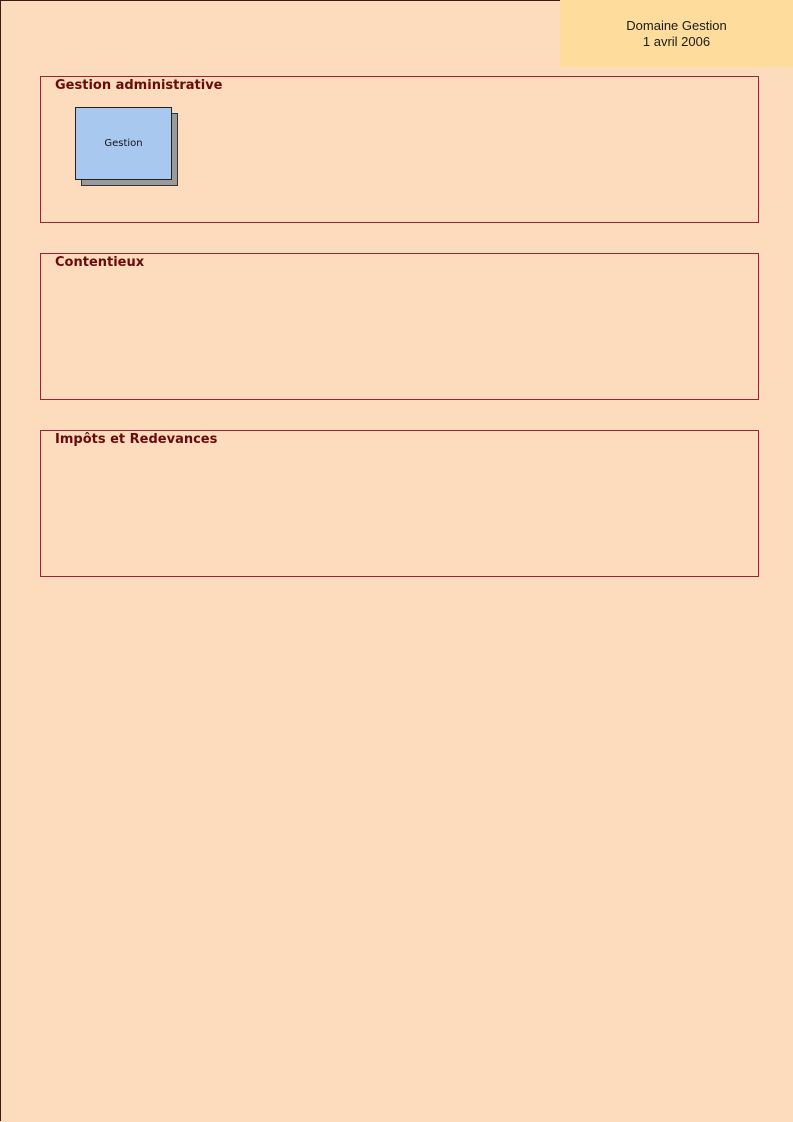  I want to click on section-contentieux: Contentieux, so click(399, 326).